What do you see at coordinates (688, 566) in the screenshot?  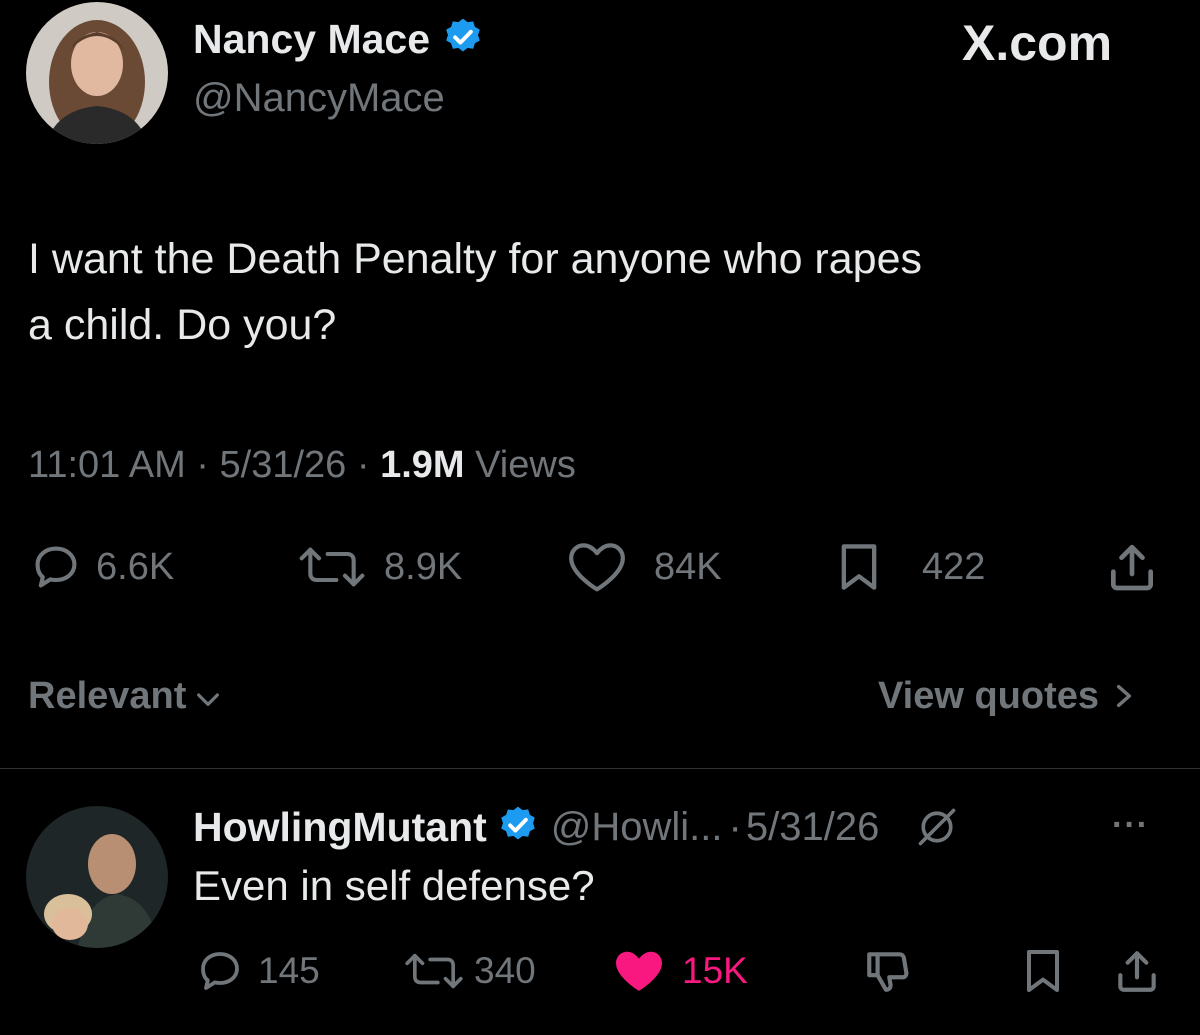 I see `like-count: 84K` at bounding box center [688, 566].